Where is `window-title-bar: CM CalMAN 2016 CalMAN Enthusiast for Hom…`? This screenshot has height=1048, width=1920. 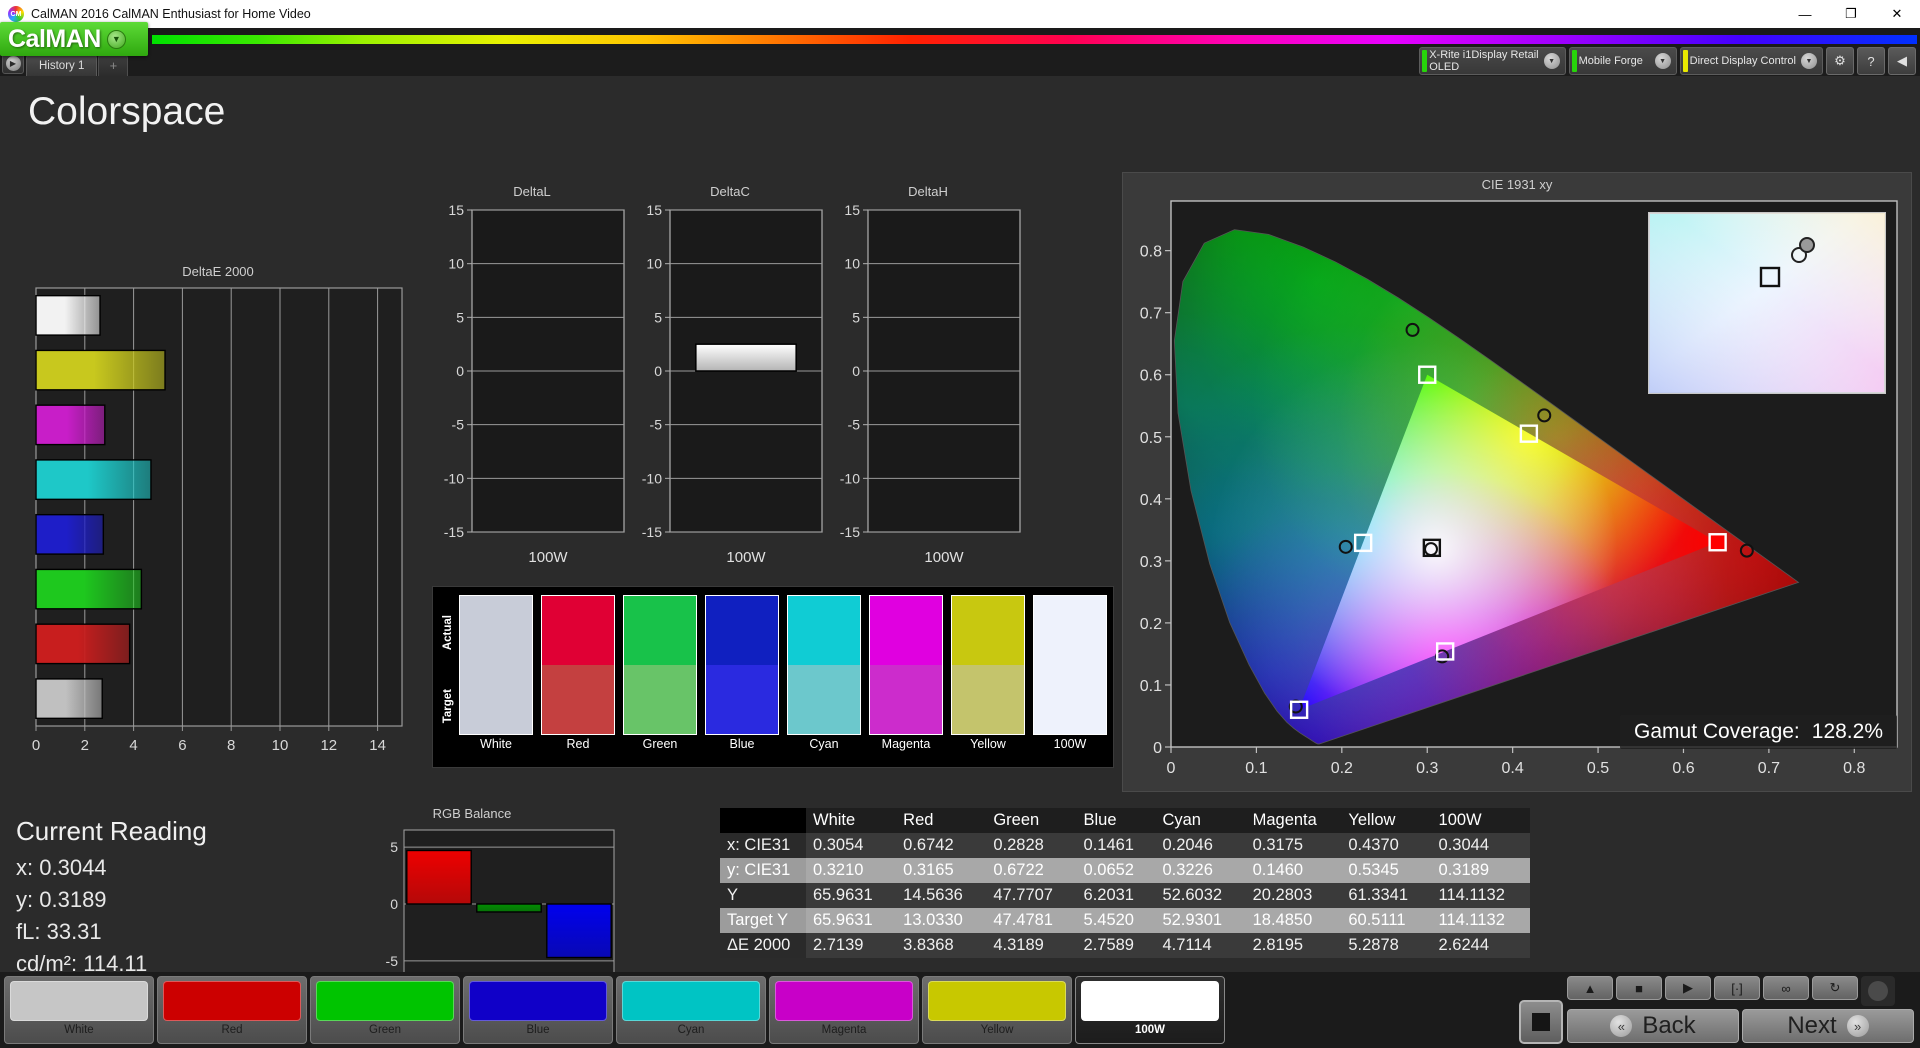
window-title-bar: CM CalMAN 2016 CalMAN Enthusiast for Hom… is located at coordinates (960, 14).